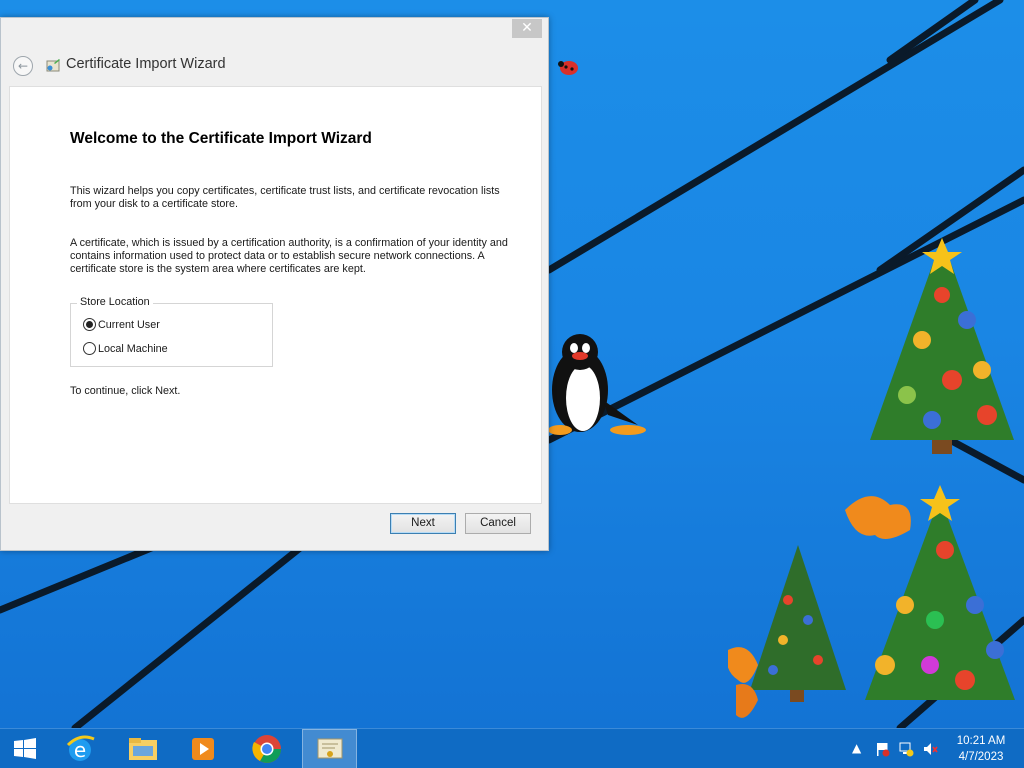  Describe the element at coordinates (221, 138) in the screenshot. I see `page-title: Welcome to the Certificate Import Wizard` at that location.